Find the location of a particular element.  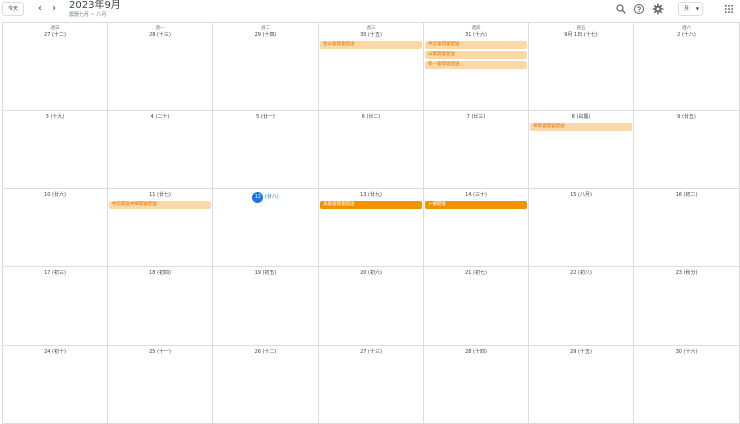

chevron-left-icon: ‹ is located at coordinates (40, 9).